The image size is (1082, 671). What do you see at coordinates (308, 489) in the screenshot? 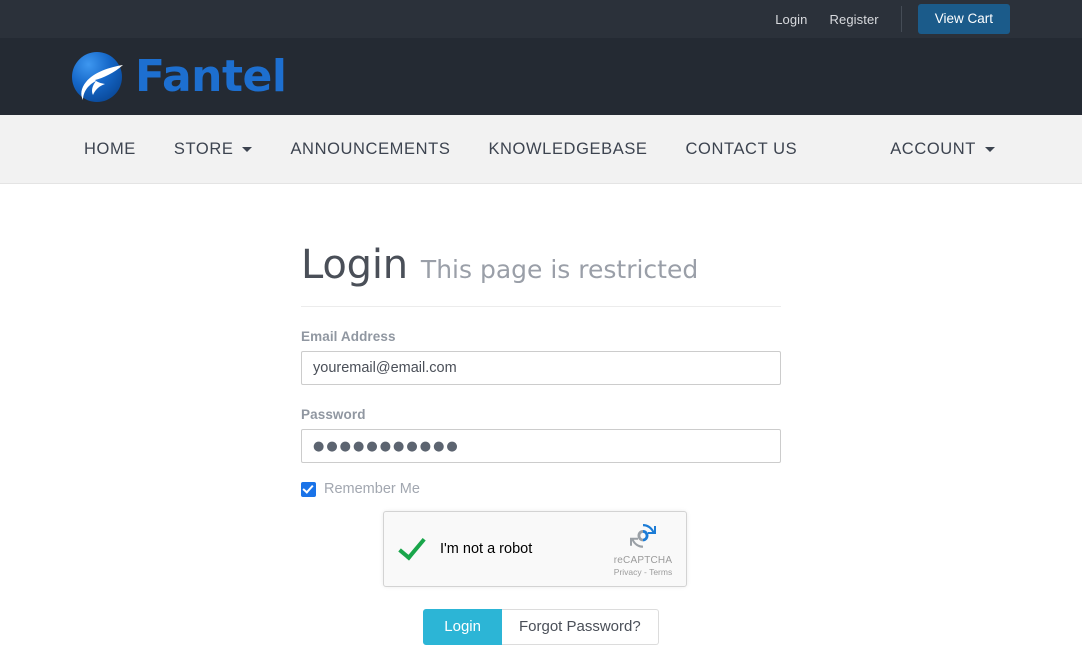
I see `remember-me-checkbox` at bounding box center [308, 489].